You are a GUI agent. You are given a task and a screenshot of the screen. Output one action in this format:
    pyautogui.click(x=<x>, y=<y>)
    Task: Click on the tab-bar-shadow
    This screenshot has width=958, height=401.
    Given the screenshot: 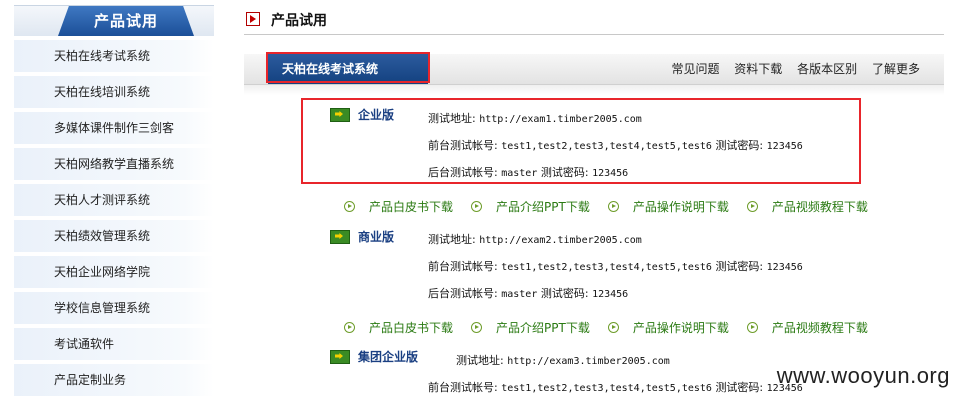 What is the action you would take?
    pyautogui.click(x=594, y=90)
    